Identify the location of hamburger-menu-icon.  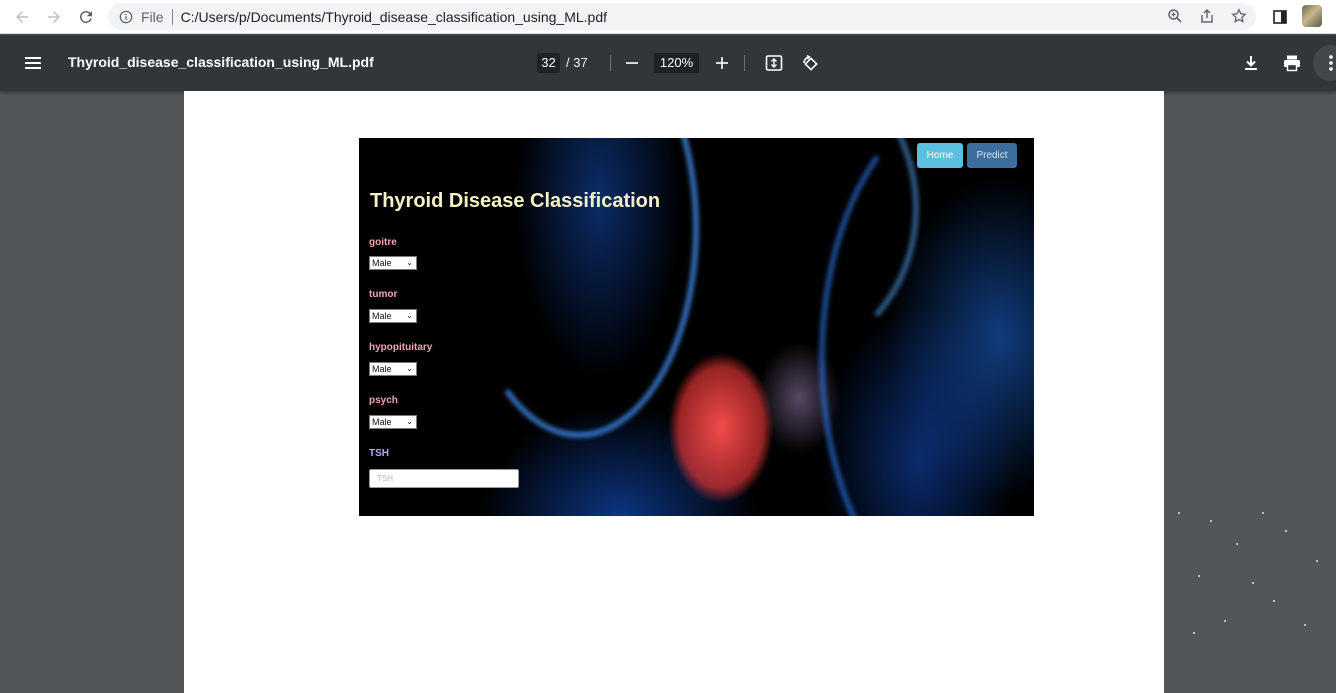
(33, 63).